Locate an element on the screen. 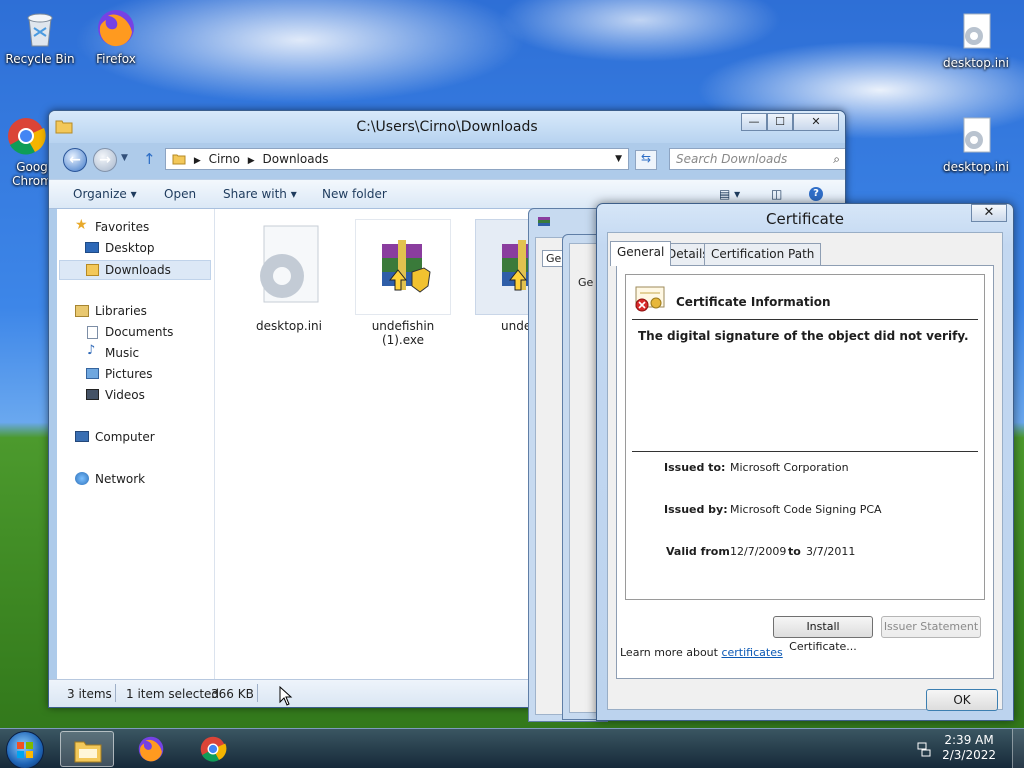 This screenshot has height=768, width=1024. ghost-tab: Ge is located at coordinates (585, 282).